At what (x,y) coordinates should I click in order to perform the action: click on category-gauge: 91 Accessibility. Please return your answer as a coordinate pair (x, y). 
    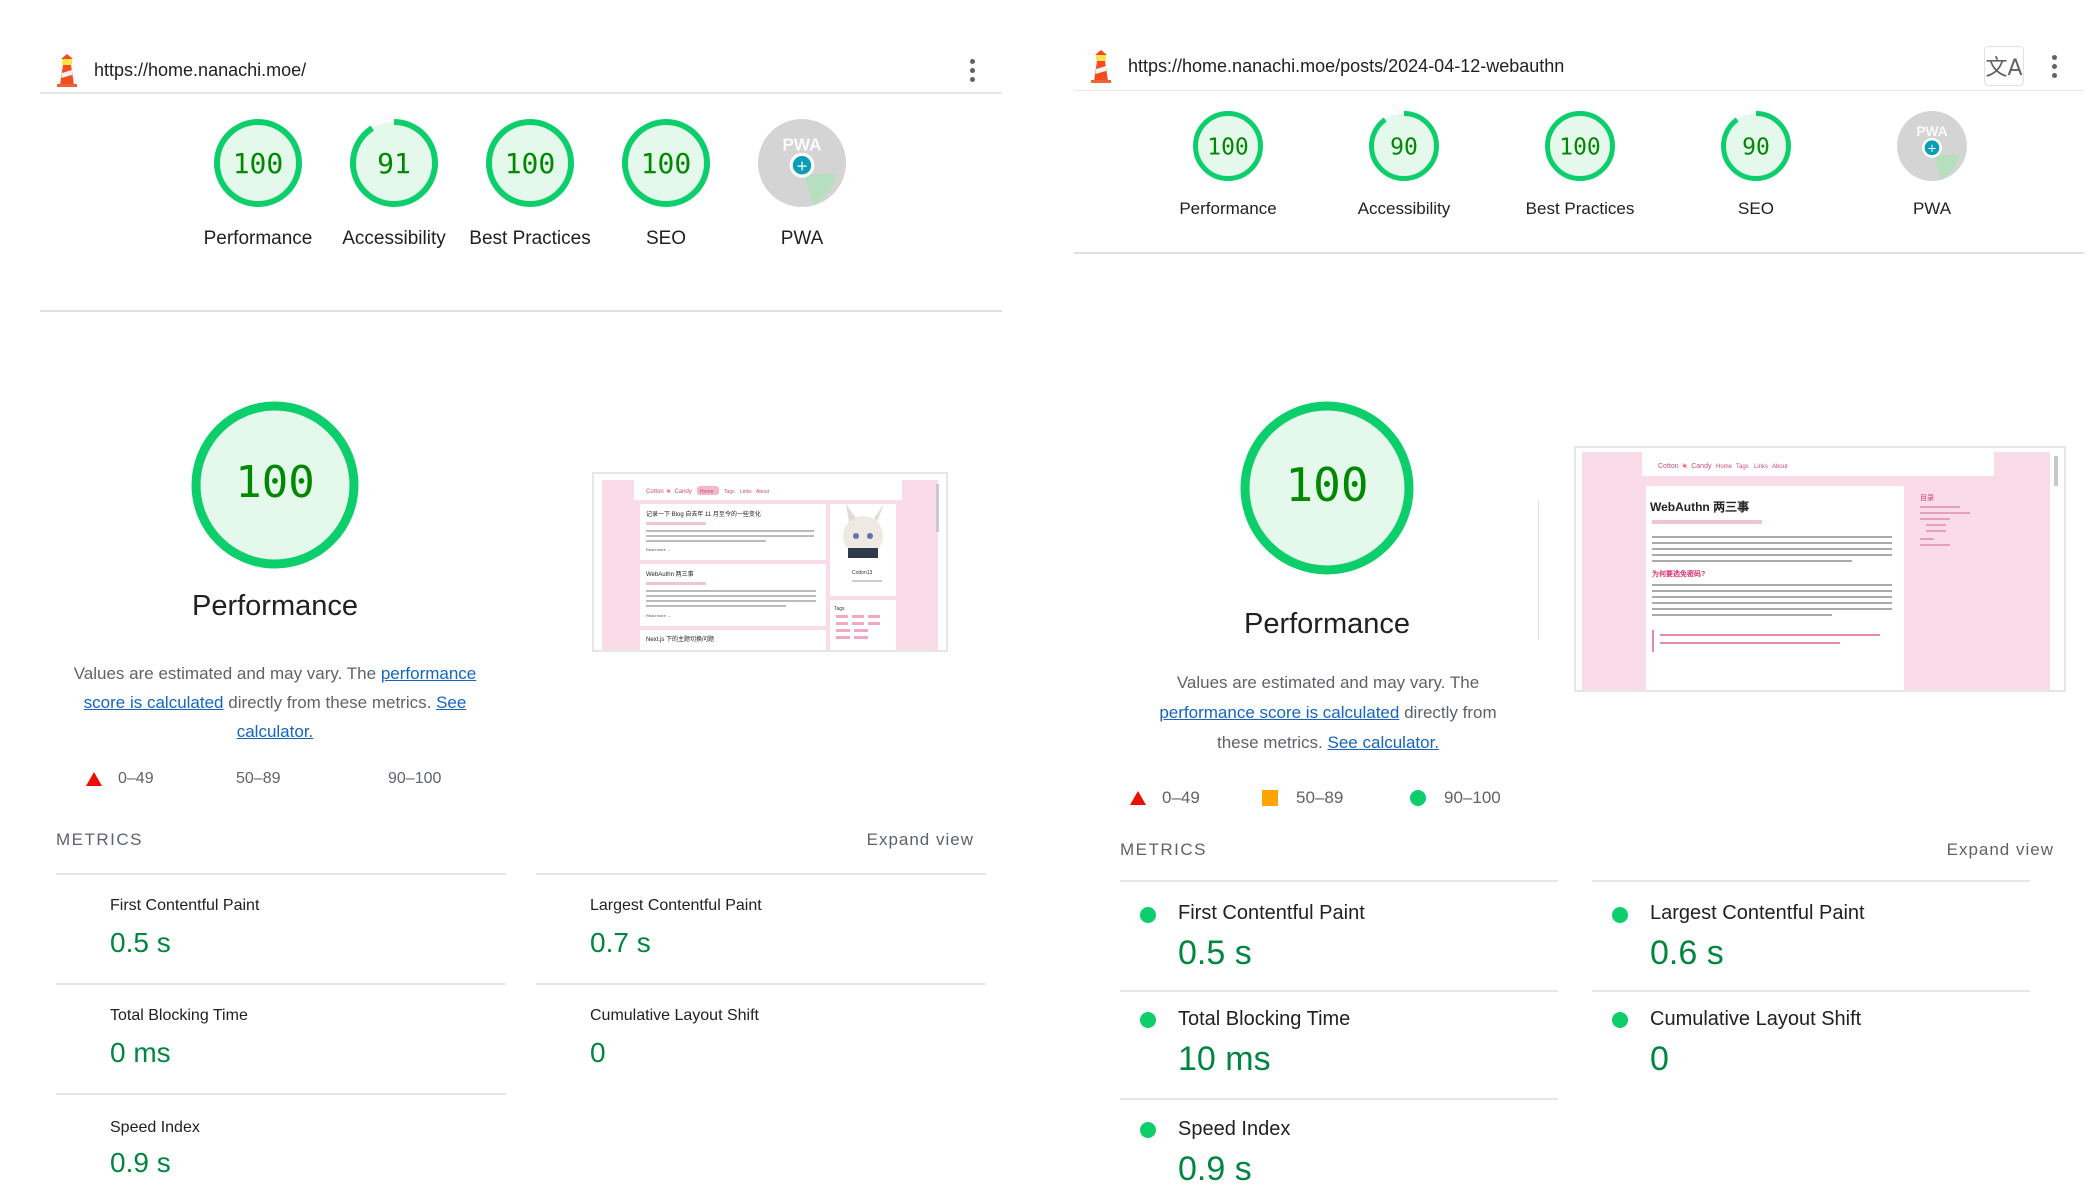
    Looking at the image, I should click on (394, 185).